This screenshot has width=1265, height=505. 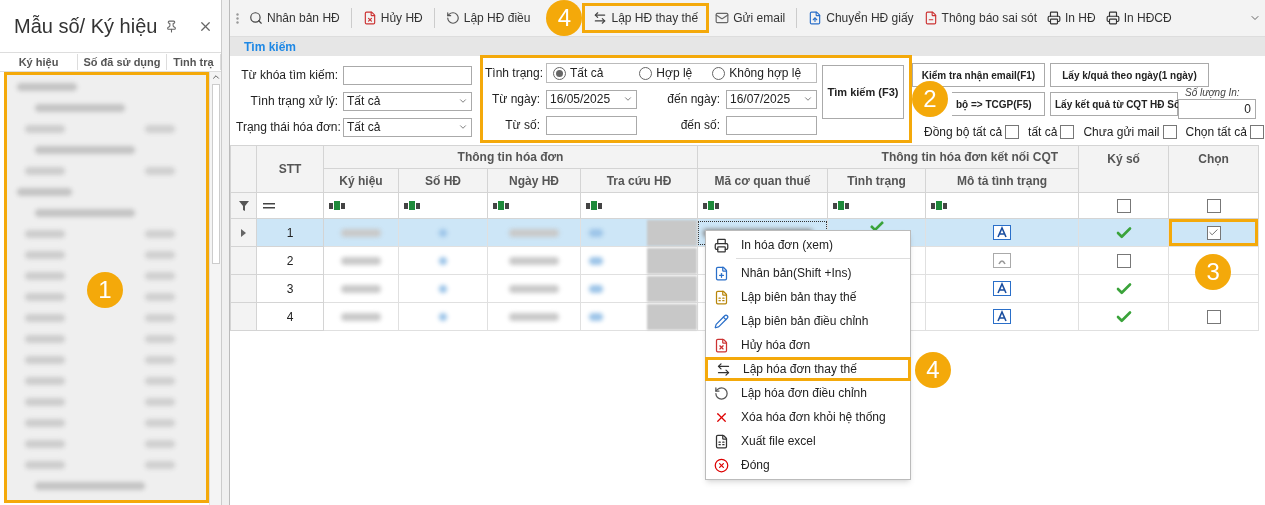 What do you see at coordinates (646, 18) in the screenshot?
I see `toolbar-button: Lập HĐ thay thế` at bounding box center [646, 18].